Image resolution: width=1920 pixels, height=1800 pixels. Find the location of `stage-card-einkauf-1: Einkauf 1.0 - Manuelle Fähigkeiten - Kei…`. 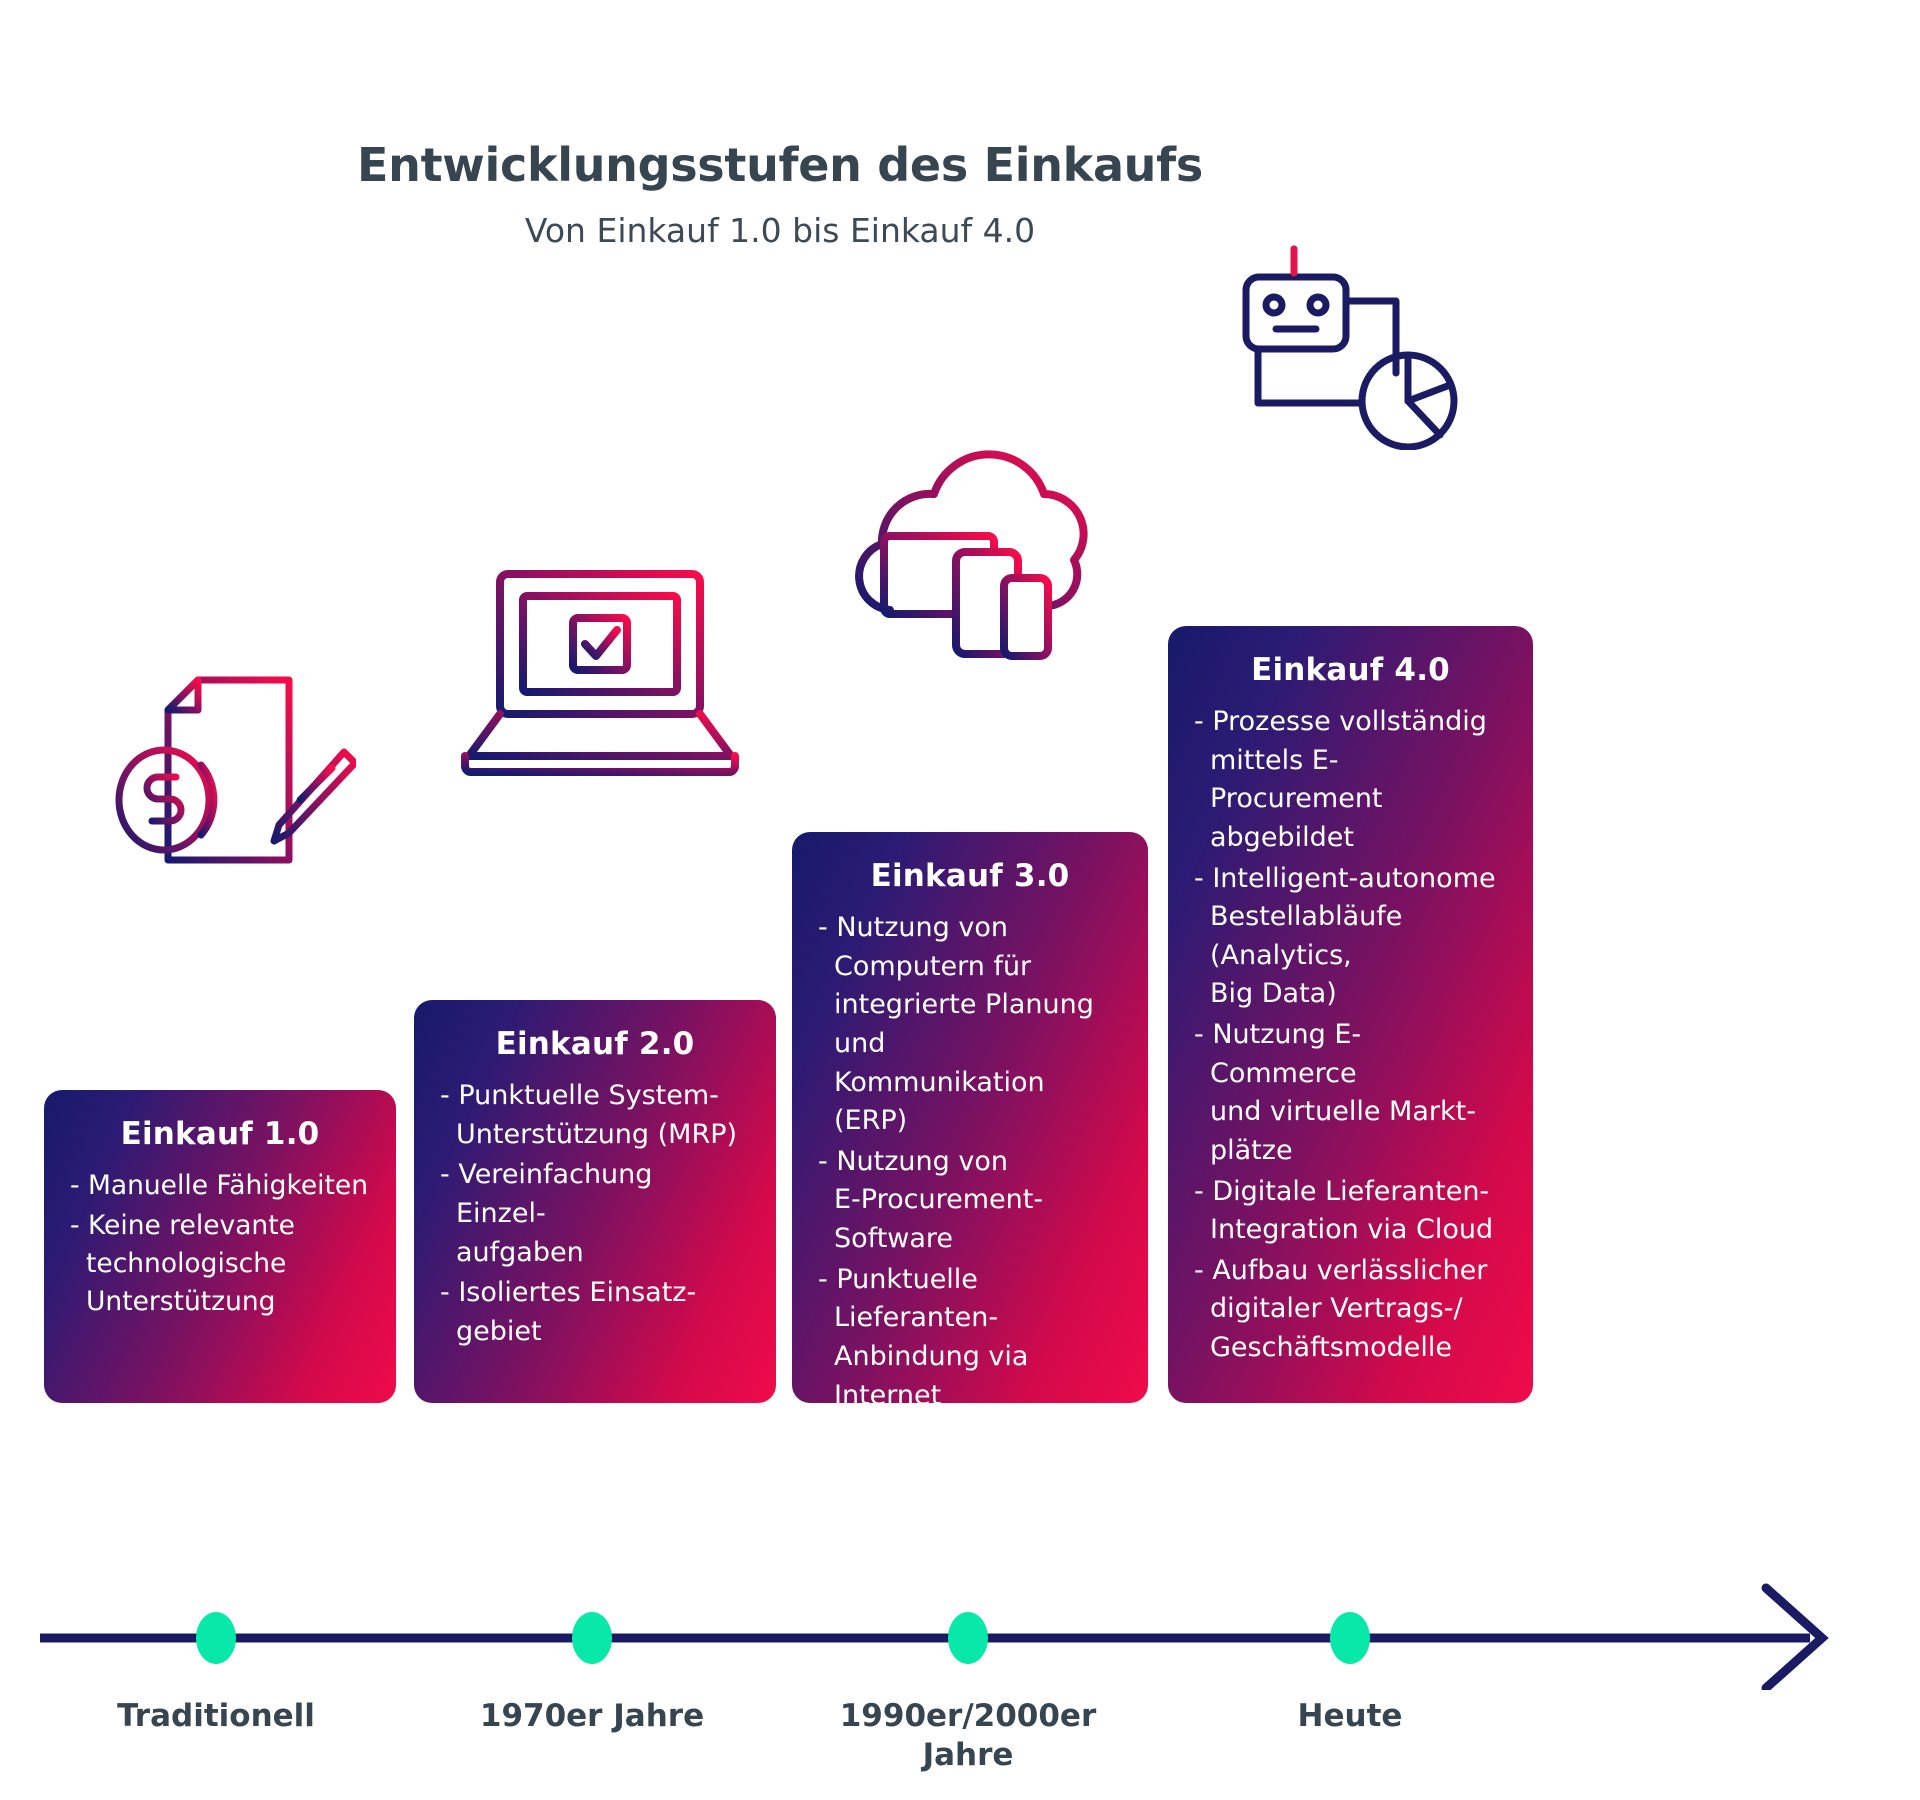

stage-card-einkauf-1: Einkauf 1.0 - Manuelle Fähigkeiten - Kei… is located at coordinates (220, 1246).